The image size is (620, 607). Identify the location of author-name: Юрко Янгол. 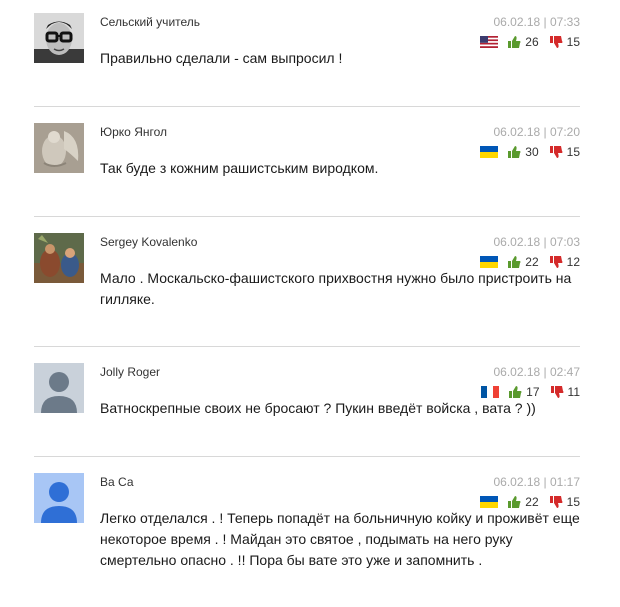
(133, 132).